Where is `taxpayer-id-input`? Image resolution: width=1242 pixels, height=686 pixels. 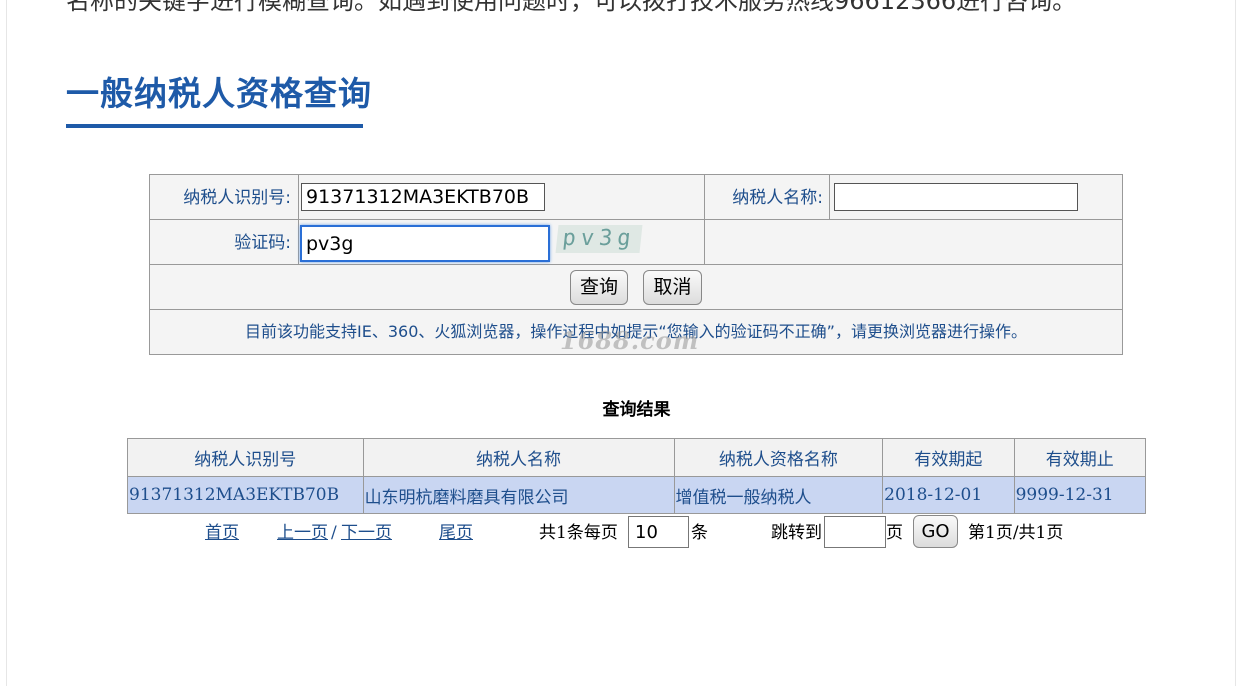 taxpayer-id-input is located at coordinates (423, 197).